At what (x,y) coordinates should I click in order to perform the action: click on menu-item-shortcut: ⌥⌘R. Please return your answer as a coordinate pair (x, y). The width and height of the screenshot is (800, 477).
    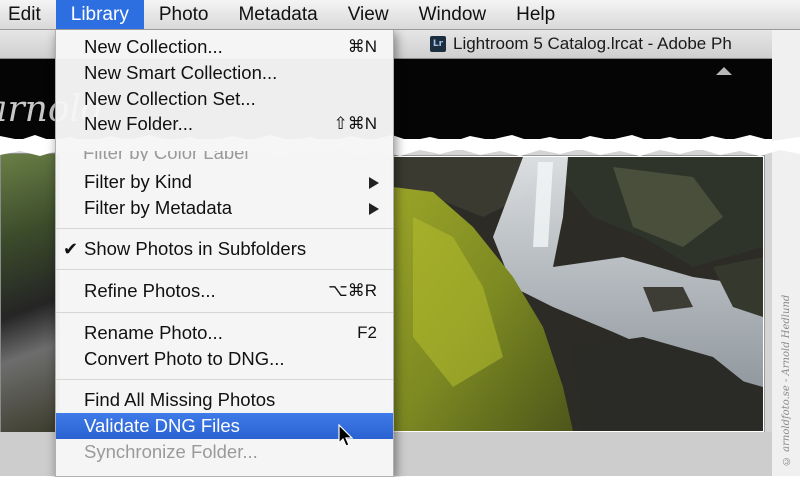
    Looking at the image, I should click on (352, 290).